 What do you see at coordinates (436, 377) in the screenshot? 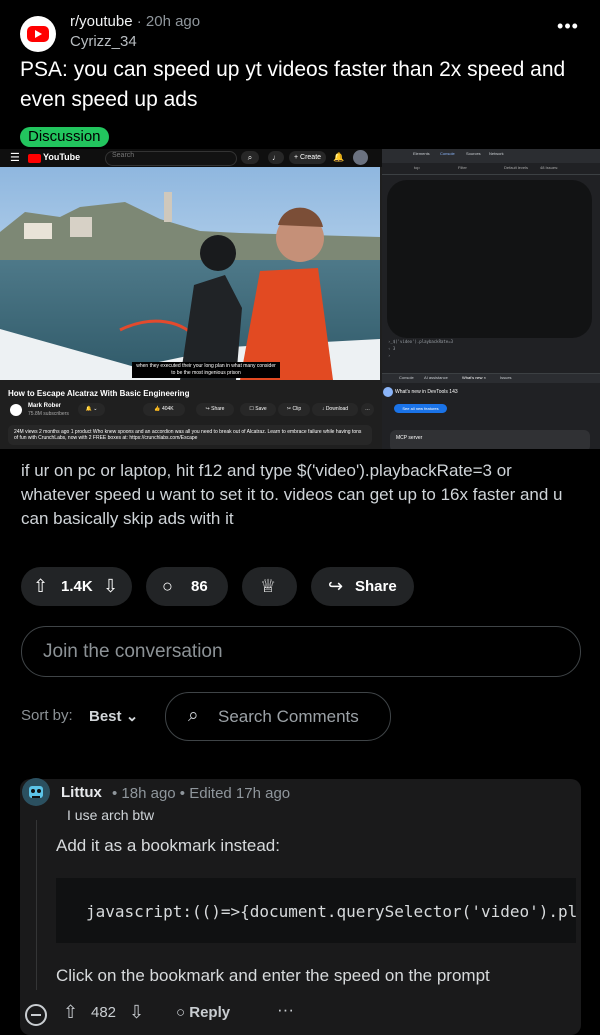
I see `drawer-tab: AI assistance` at bounding box center [436, 377].